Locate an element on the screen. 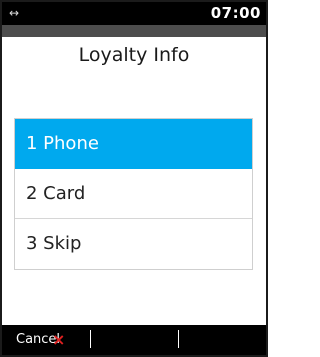 Image resolution: width=320 pixels, height=357 pixels. menu-item-label: 3 Skip is located at coordinates (54, 243).